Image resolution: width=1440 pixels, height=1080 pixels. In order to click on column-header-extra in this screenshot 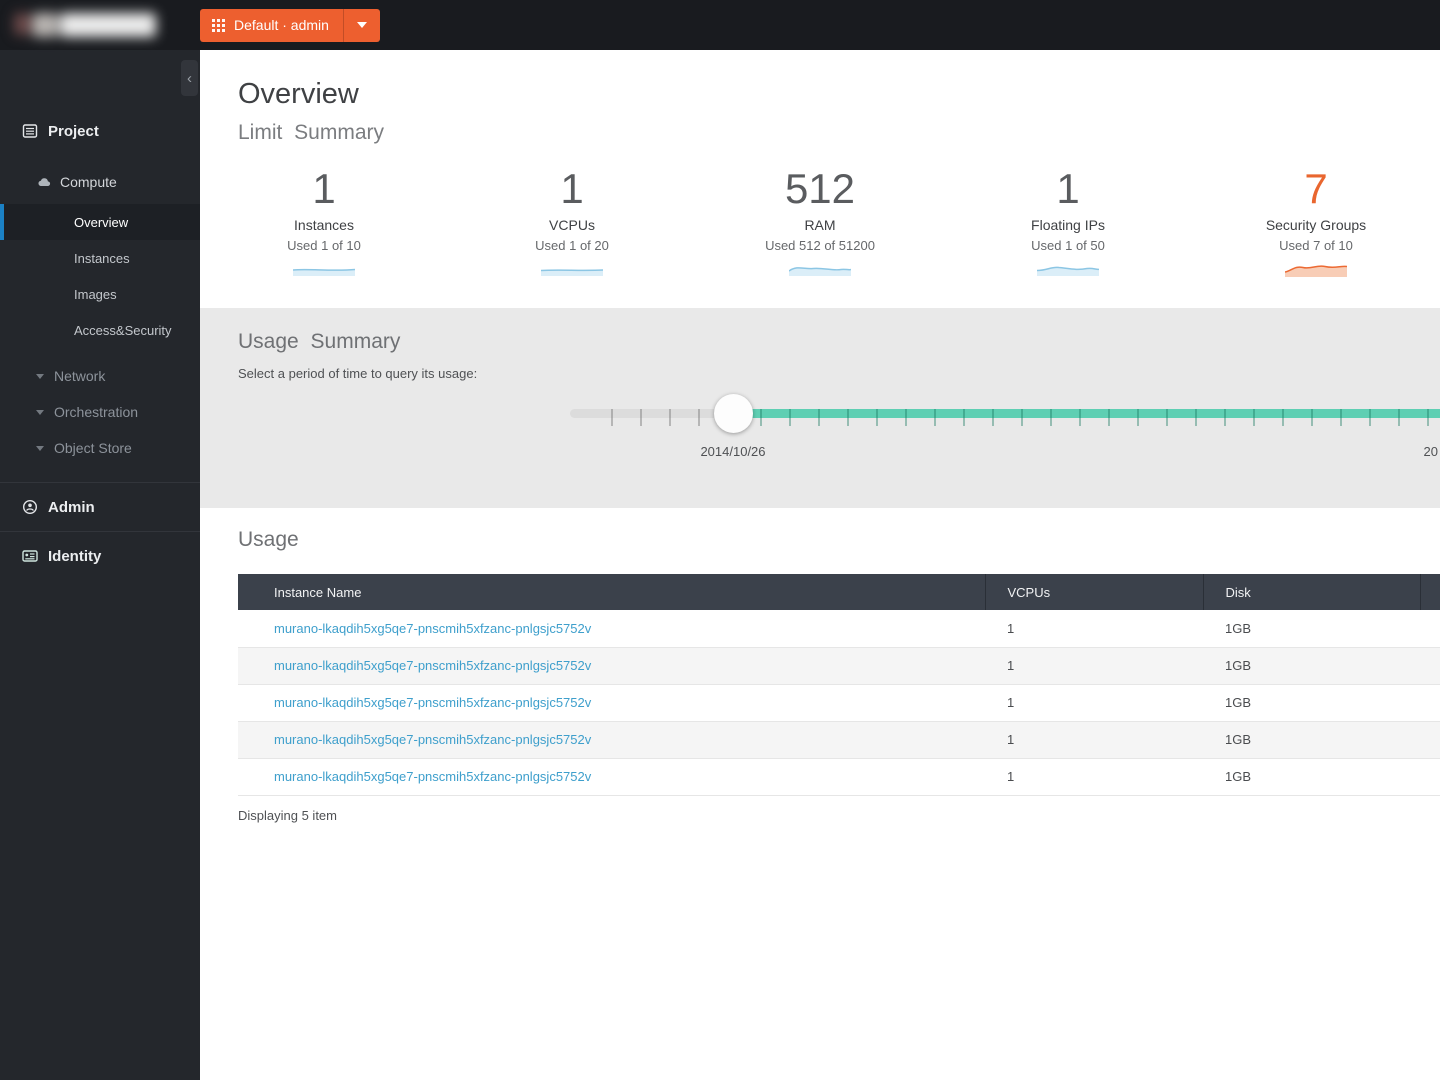, I will do `click(1429, 592)`.